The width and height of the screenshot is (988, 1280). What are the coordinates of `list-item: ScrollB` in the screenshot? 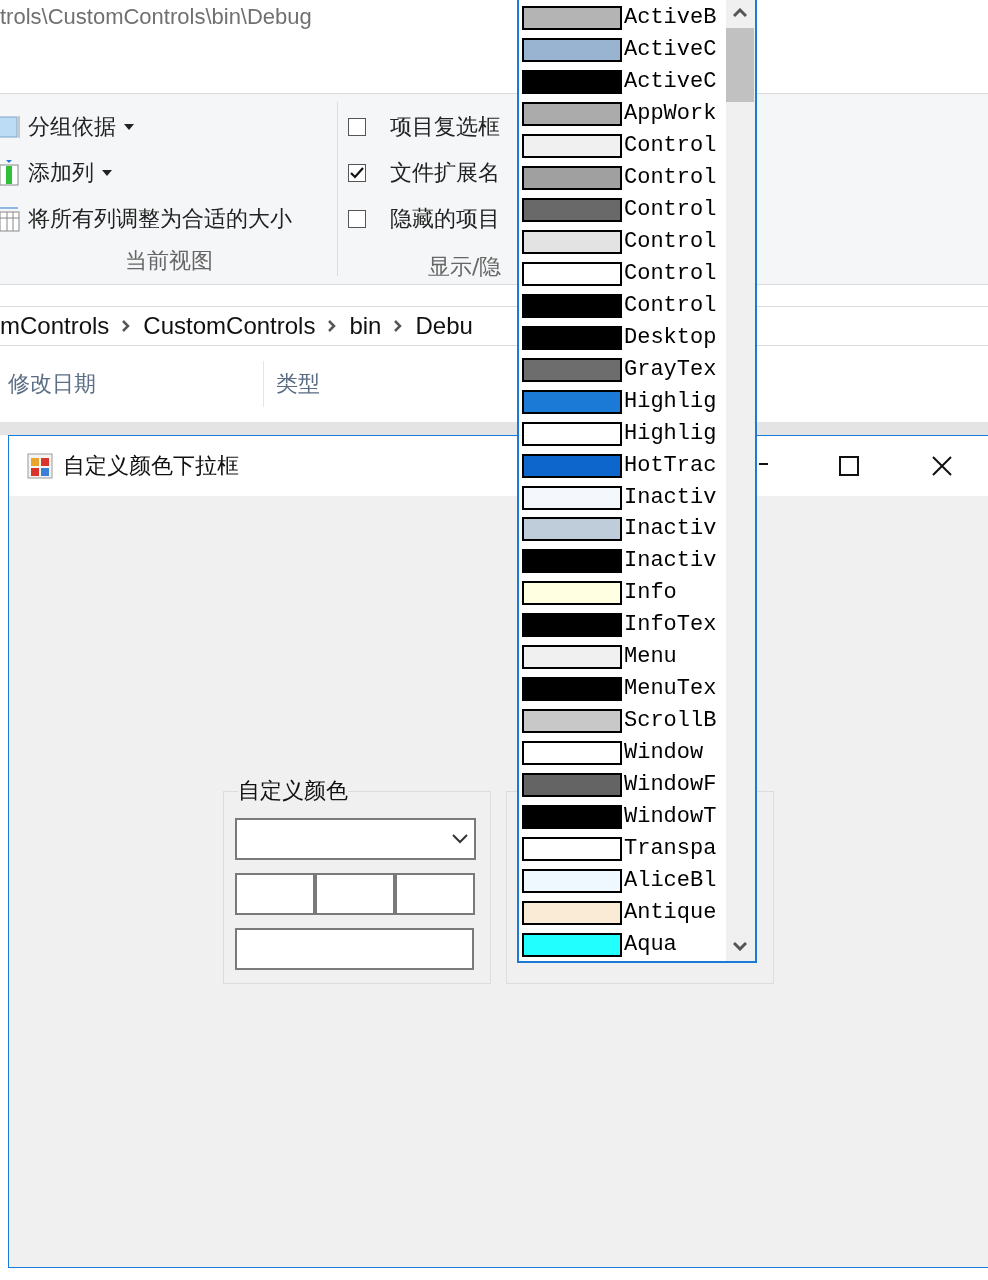 It's located at (624, 721).